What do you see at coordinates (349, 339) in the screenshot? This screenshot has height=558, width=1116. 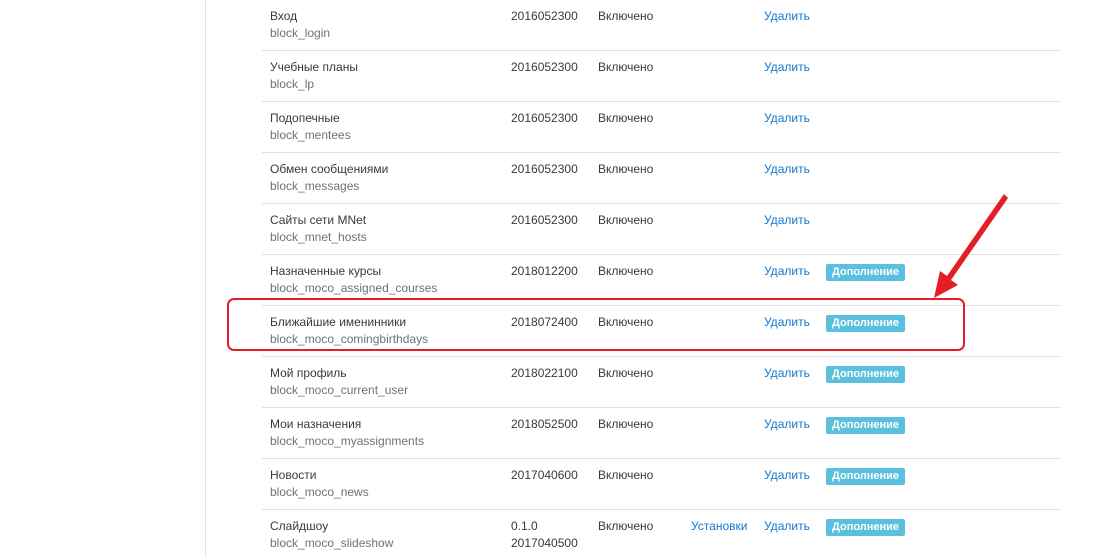 I see `plugin-code: block_moco_comingbirthdays` at bounding box center [349, 339].